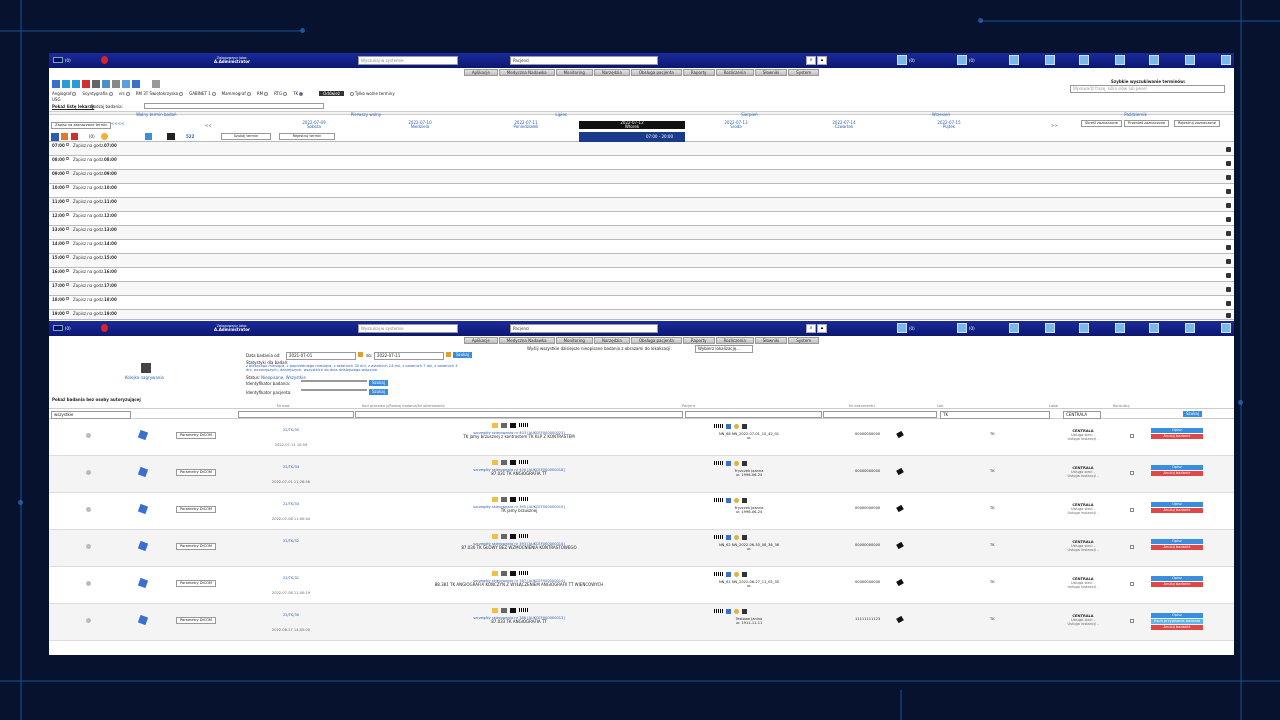 This screenshot has width=1280, height=720. Describe the element at coordinates (749, 114) in the screenshot. I see `col-header: Sierpień` at that location.